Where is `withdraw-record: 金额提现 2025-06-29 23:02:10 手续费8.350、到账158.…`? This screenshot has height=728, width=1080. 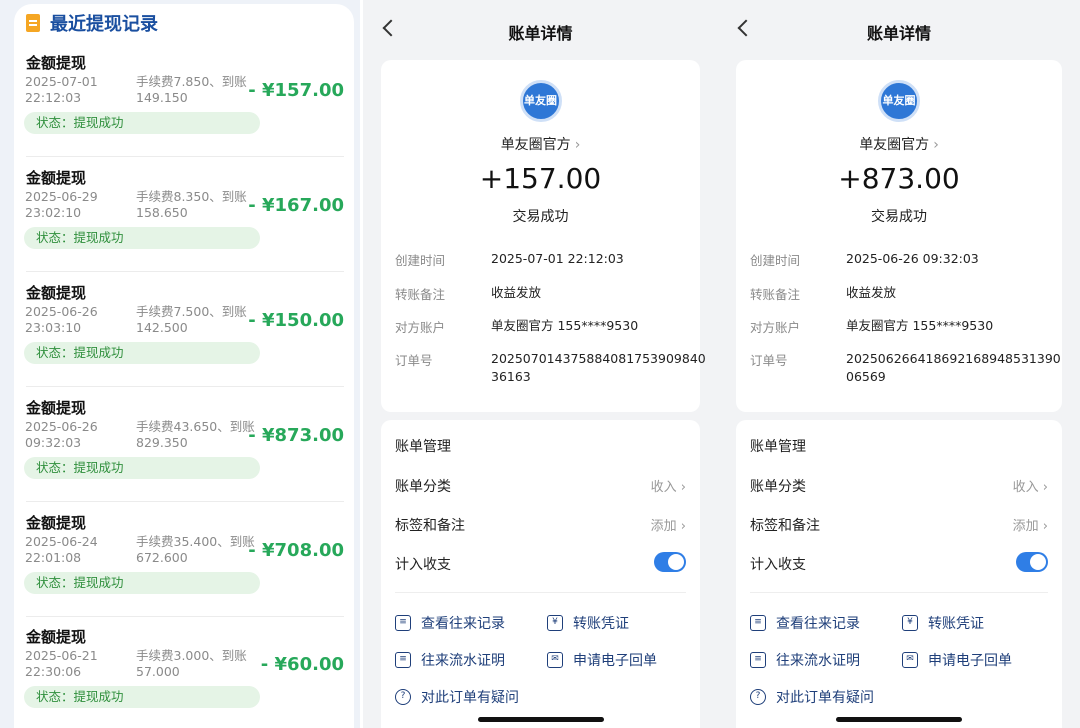 withdraw-record: 金额提现 2025-06-29 23:02:10 手续费8.350、到账158.… is located at coordinates (184, 214).